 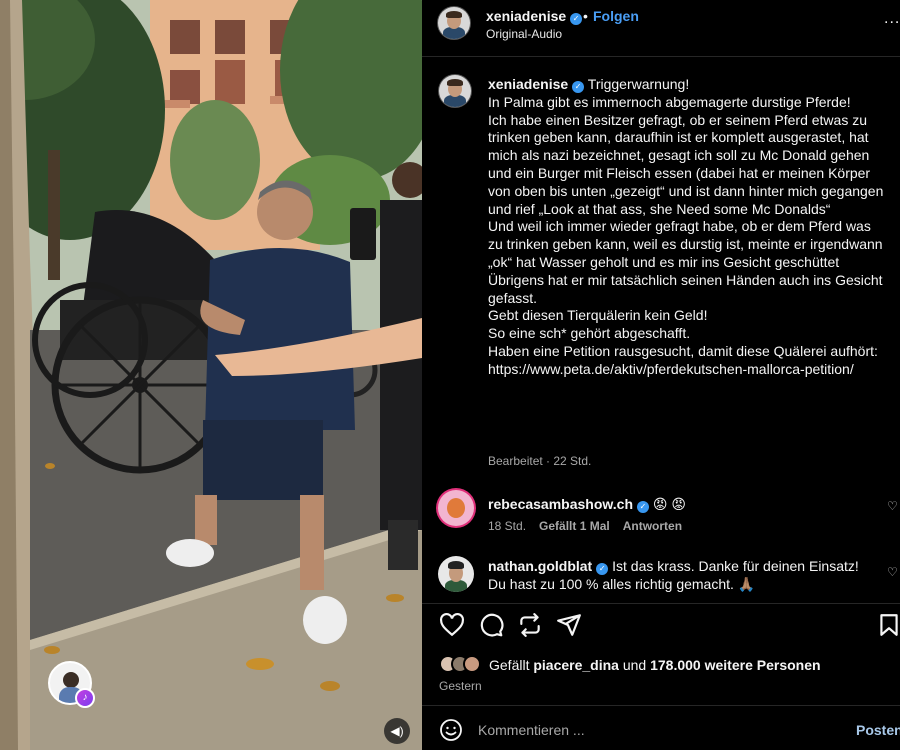 What do you see at coordinates (397, 731) in the screenshot?
I see `mute-icon: ◀)` at bounding box center [397, 731].